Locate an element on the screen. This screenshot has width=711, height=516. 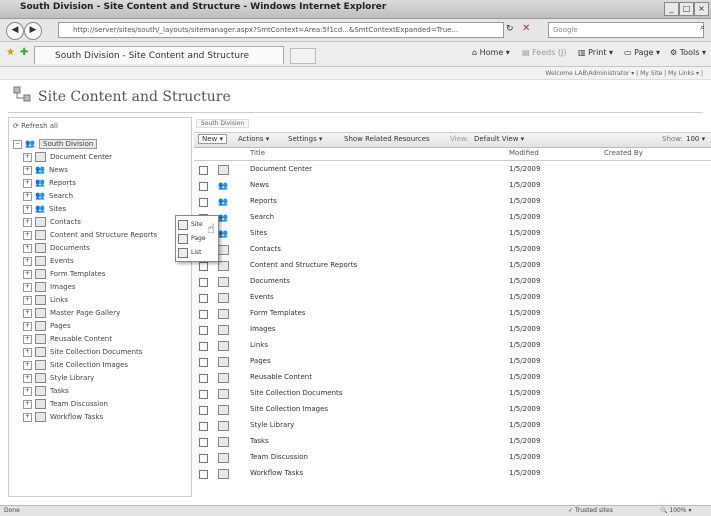
tree-item: + Team Discussion is located at coordinates (65, 404).